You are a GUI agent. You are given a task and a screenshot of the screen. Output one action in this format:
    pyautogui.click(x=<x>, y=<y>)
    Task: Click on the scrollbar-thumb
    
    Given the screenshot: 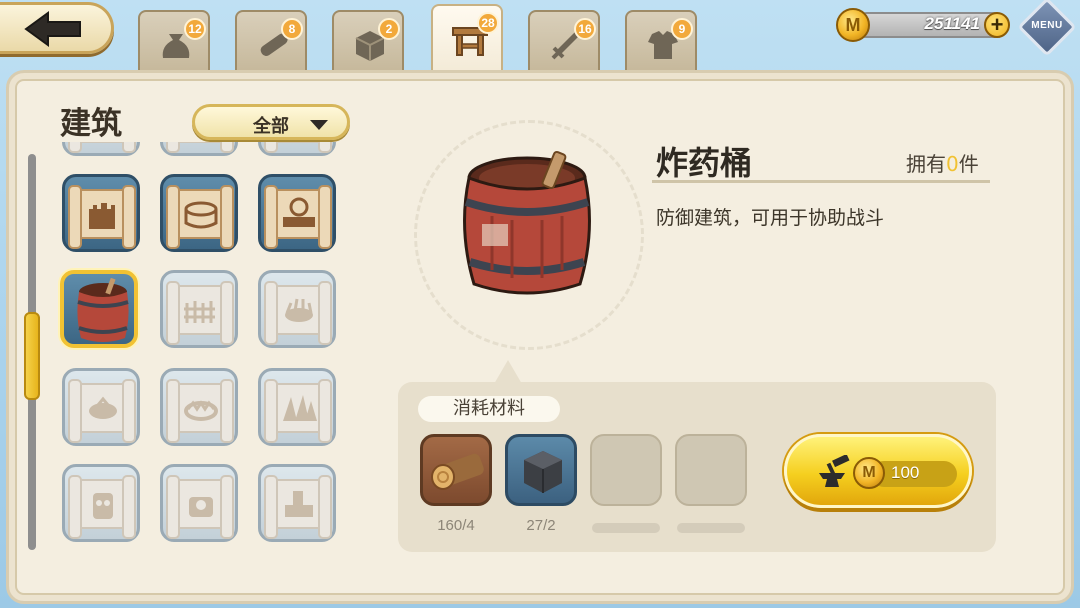 What is the action you would take?
    pyautogui.click(x=32, y=356)
    